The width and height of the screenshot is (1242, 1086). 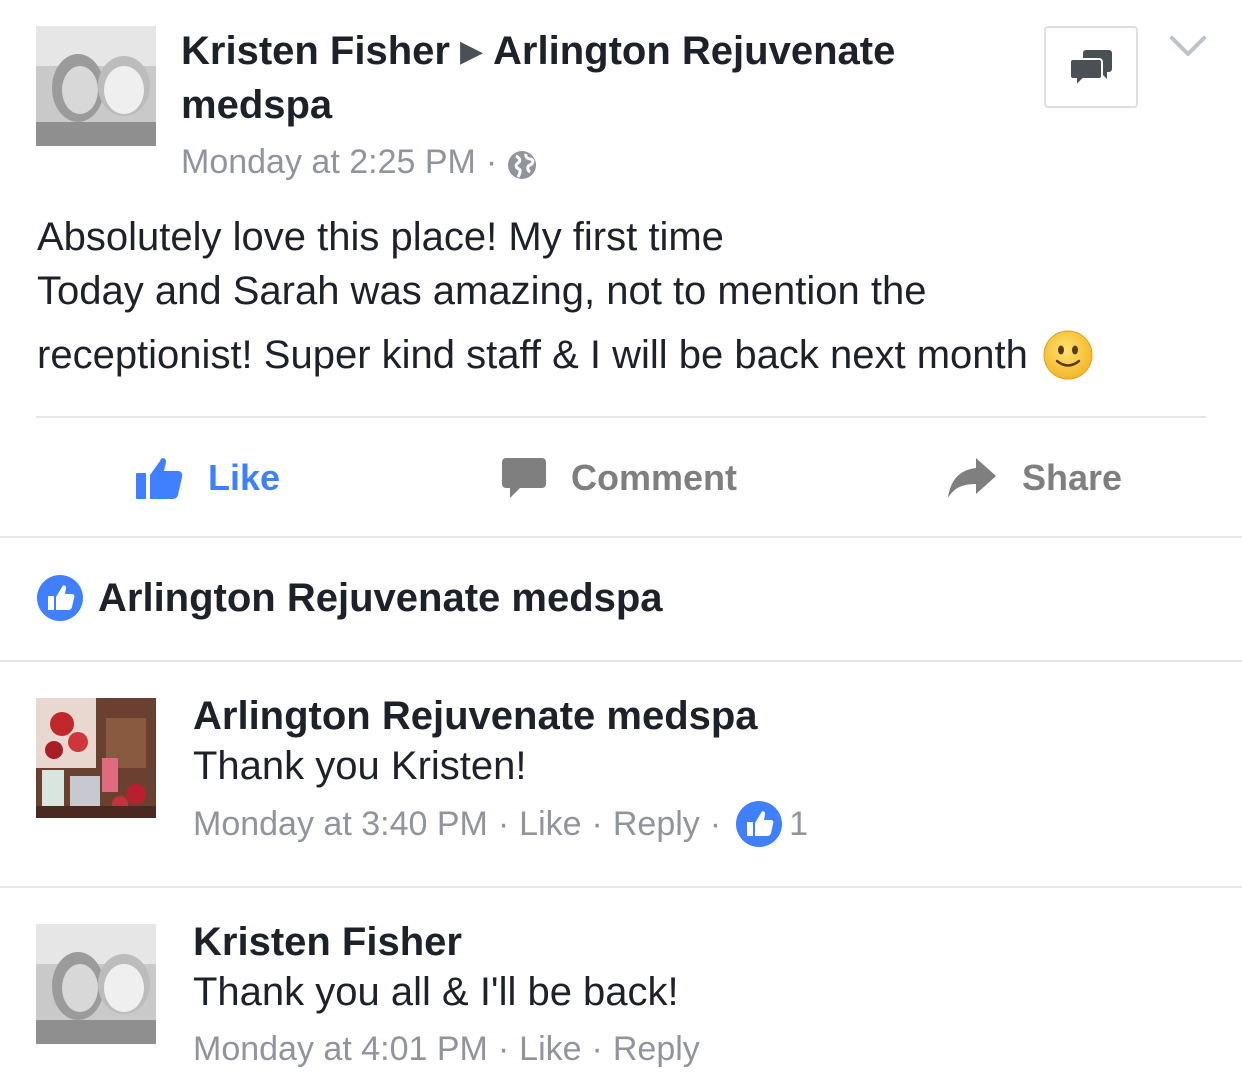 What do you see at coordinates (360, 766) in the screenshot?
I see `comment-text: Thank you Kristen!` at bounding box center [360, 766].